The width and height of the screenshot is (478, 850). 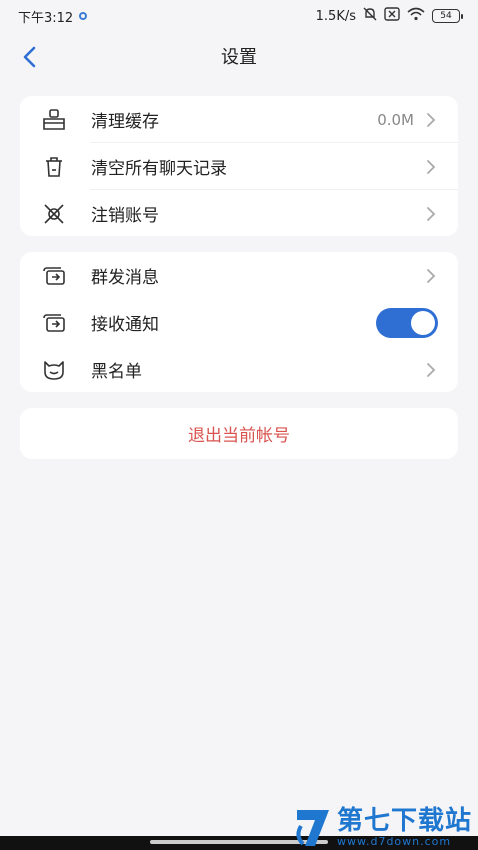 I want to click on toggle-knob, so click(x=423, y=322).